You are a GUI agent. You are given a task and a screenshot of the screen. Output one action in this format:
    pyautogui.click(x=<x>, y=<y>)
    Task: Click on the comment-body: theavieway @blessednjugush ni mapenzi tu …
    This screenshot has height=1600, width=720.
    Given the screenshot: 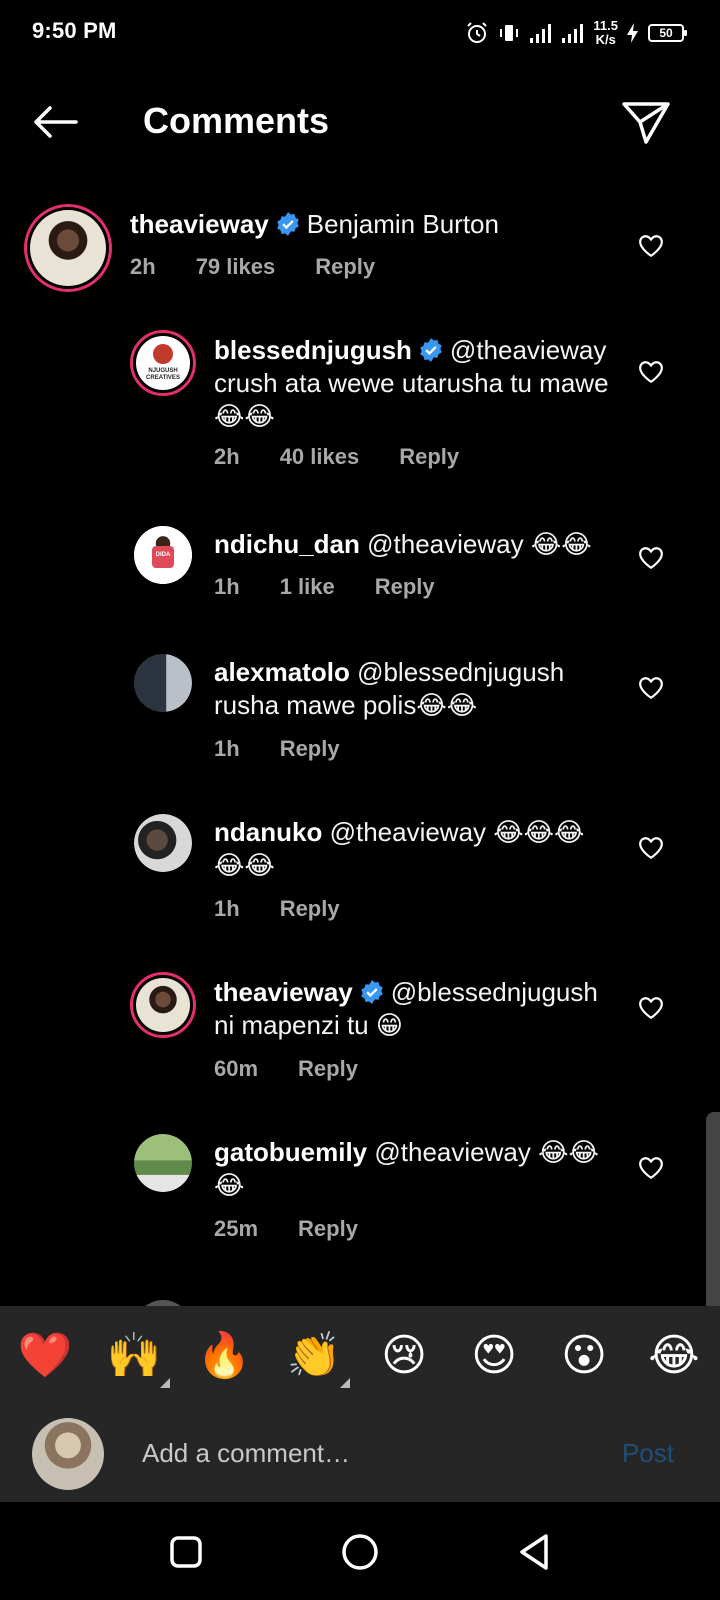 What is the action you would take?
    pyautogui.click(x=419, y=1009)
    